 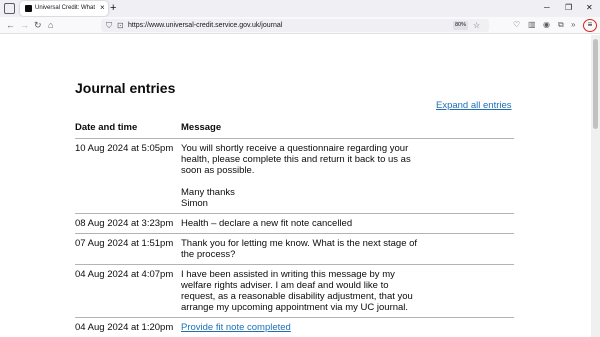 I want to click on back-icon: ←, so click(x=10, y=25).